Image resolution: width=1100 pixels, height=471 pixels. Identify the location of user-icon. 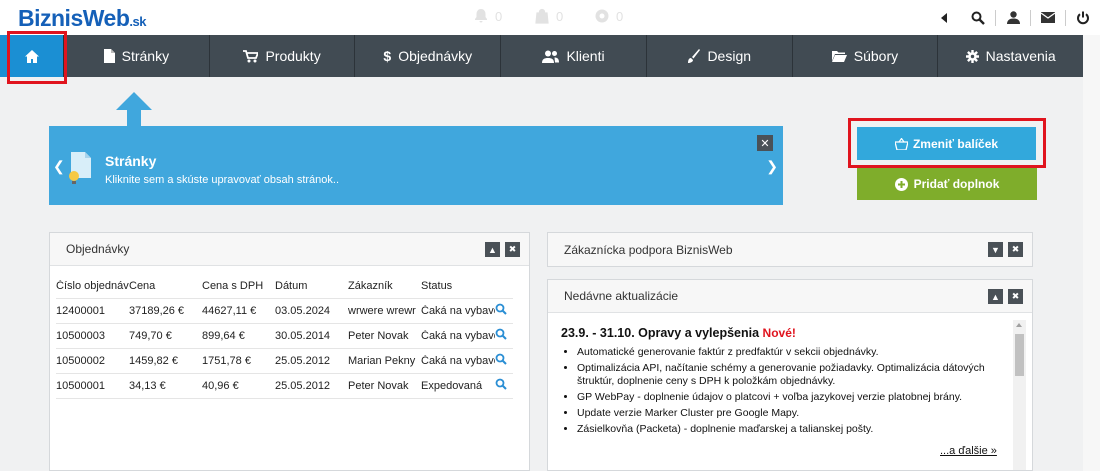
(1013, 17).